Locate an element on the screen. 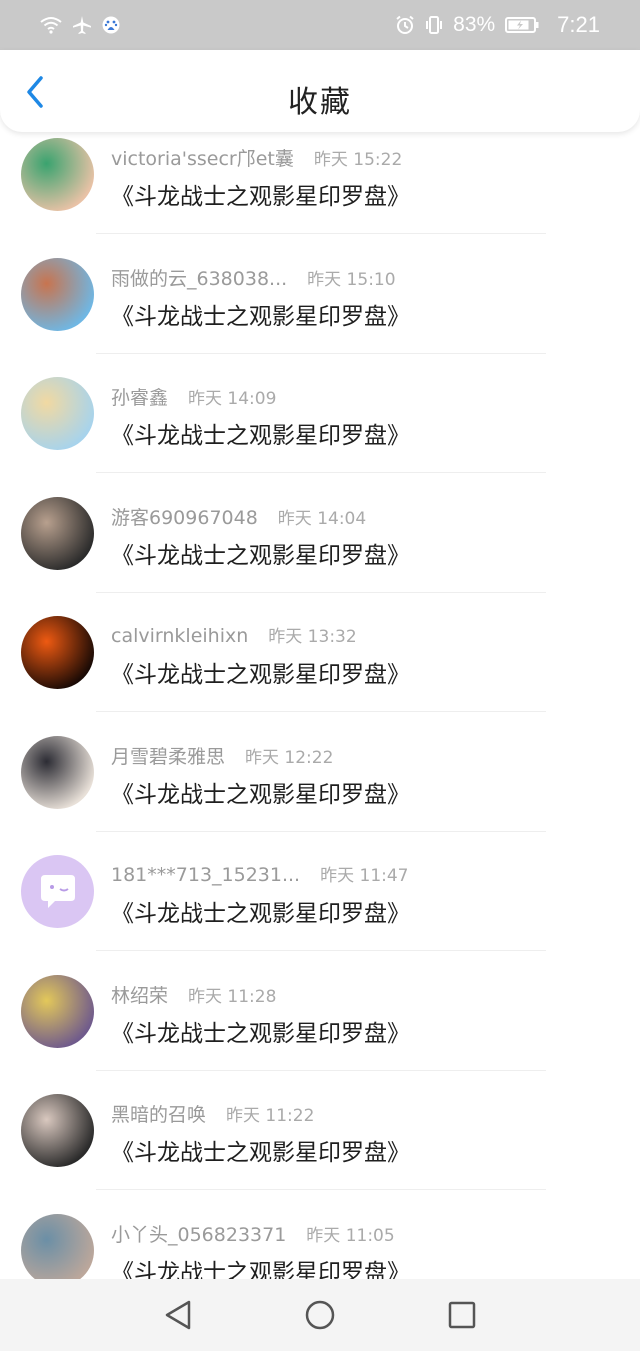 Image resolution: width=640 pixels, height=1351 pixels. item-meta: 小丫头_056823371 昨天 11:05 is located at coordinates (253, 1233).